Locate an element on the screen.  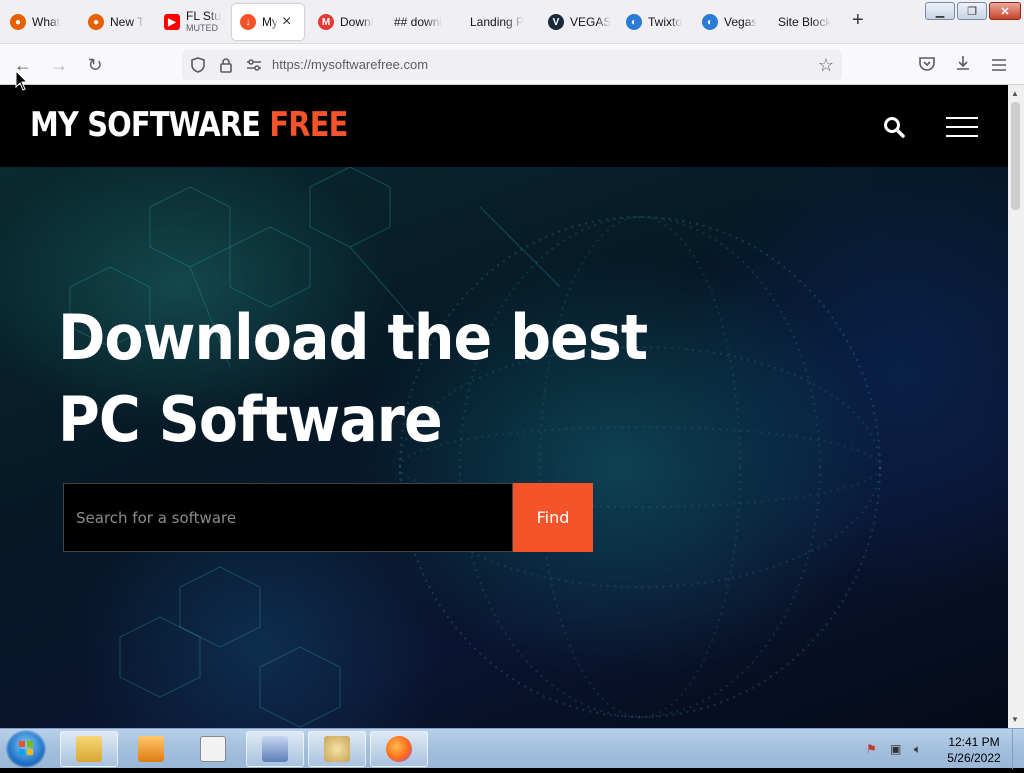
start-button is located at coordinates (26, 749).